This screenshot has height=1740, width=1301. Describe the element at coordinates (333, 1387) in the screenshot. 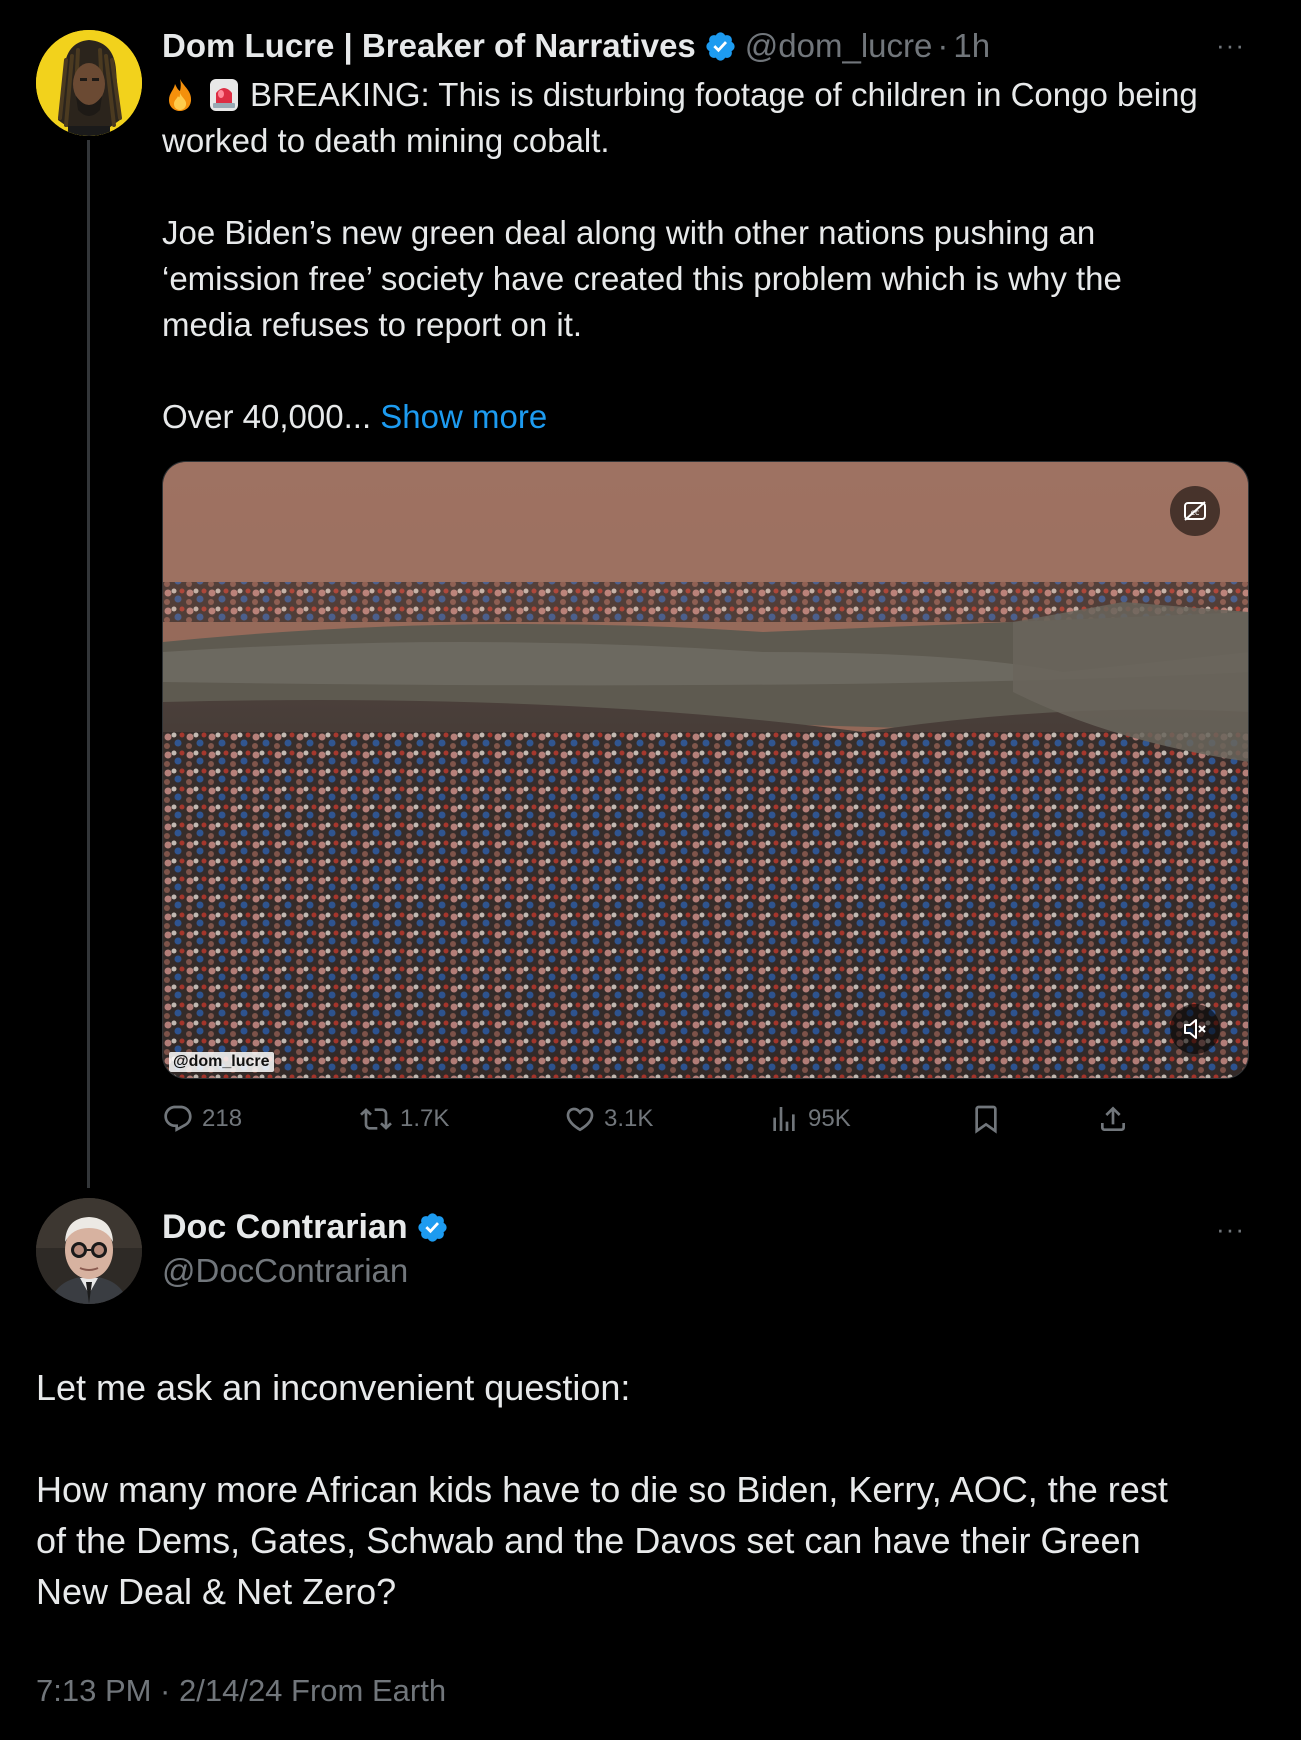

I see `tweet2-text-para1: Let me ask an inconvenient question:` at that location.